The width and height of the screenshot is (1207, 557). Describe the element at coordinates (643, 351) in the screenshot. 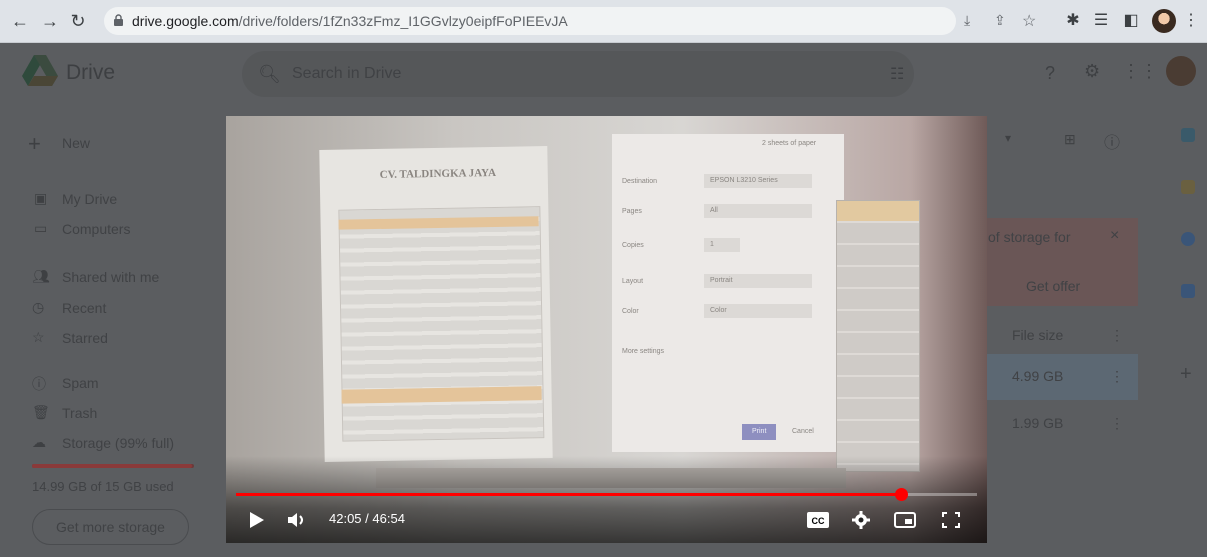

I see `dialog-label: More settings` at that location.